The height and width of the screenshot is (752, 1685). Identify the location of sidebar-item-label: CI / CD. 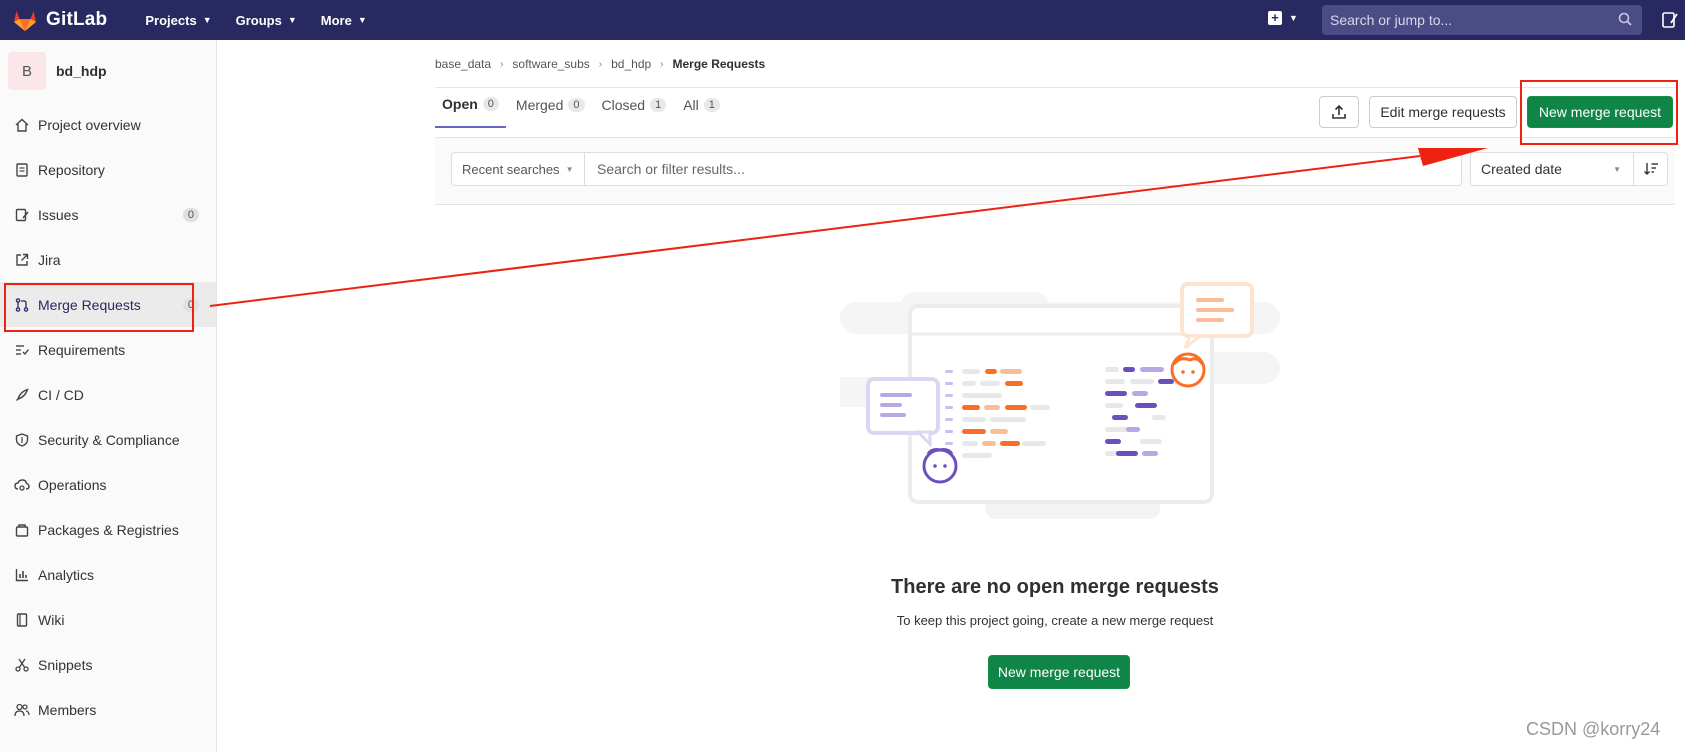
(61, 394).